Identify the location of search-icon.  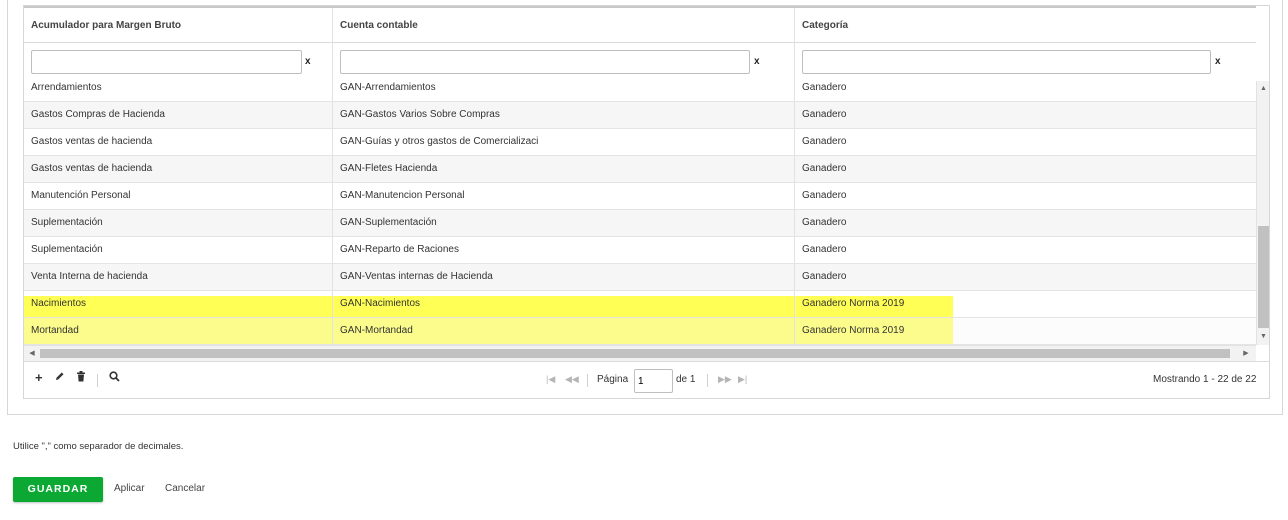
(114, 378).